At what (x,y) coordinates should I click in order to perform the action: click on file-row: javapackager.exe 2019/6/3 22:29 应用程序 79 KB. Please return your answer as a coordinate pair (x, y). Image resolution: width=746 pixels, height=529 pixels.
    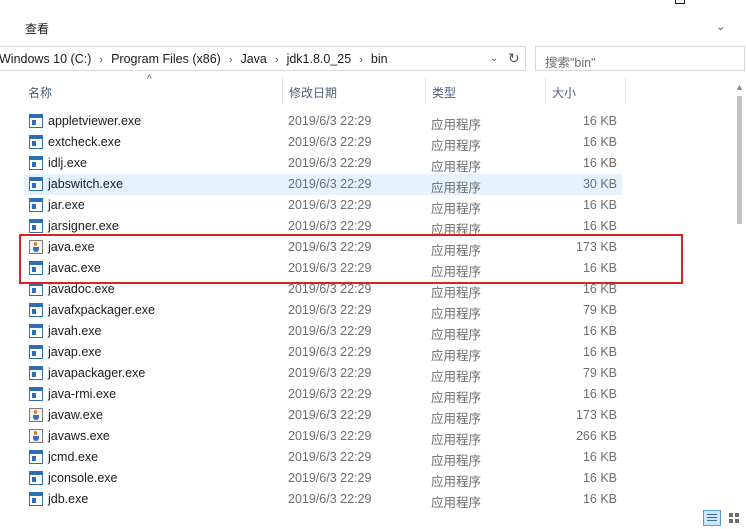
    Looking at the image, I should click on (323, 373).